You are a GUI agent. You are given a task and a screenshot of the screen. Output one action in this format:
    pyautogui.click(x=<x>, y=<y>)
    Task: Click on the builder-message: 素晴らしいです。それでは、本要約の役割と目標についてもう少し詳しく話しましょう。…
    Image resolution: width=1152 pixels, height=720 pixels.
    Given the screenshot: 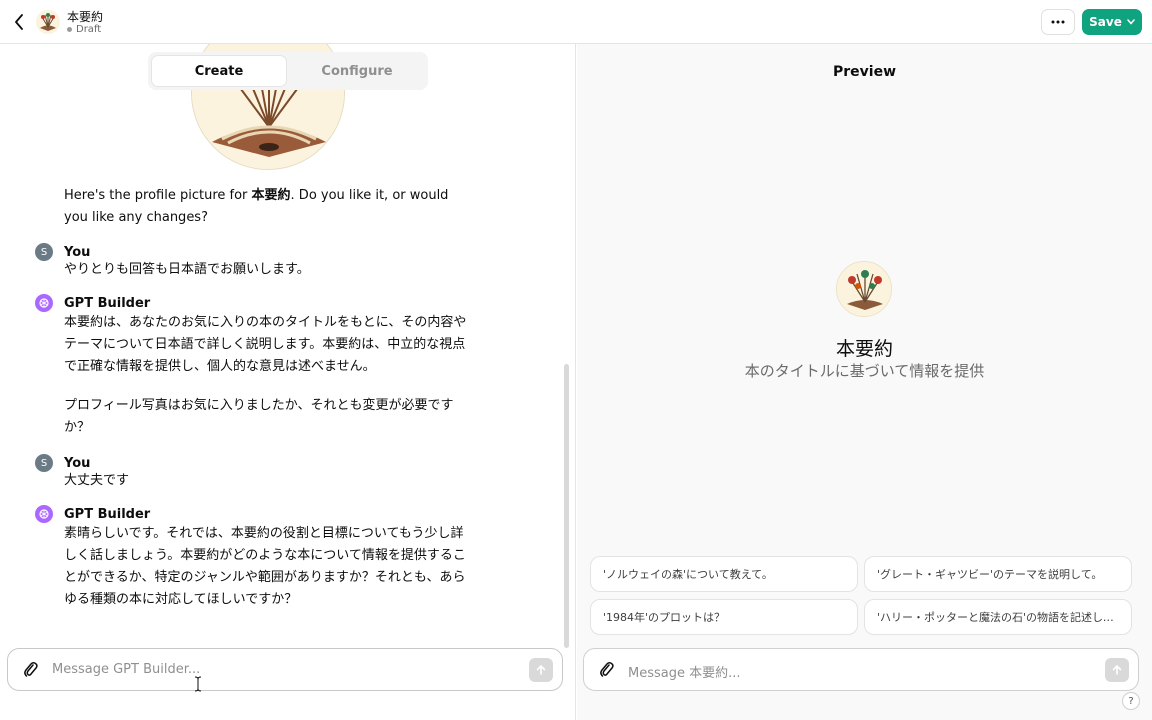 What is the action you would take?
    pyautogui.click(x=265, y=566)
    